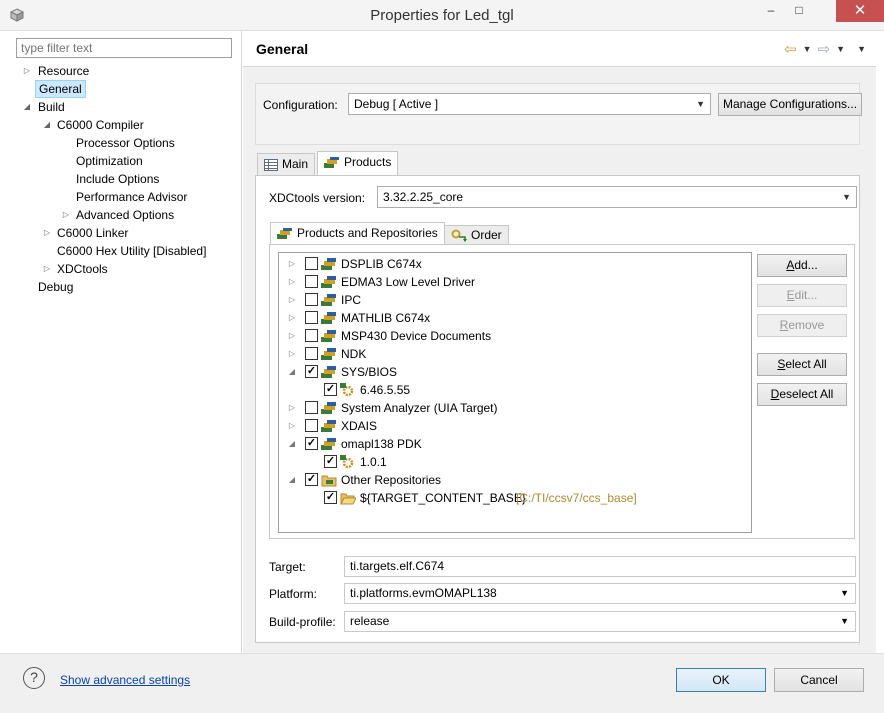  Describe the element at coordinates (771, 11) in the screenshot. I see `minimize-button: –` at that location.